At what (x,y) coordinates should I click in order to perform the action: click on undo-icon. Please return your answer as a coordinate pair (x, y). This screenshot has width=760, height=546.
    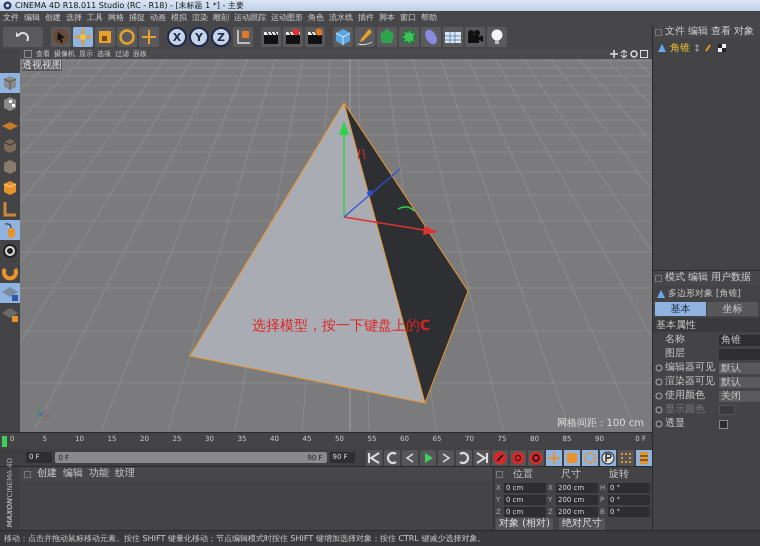
    Looking at the image, I should click on (23, 37).